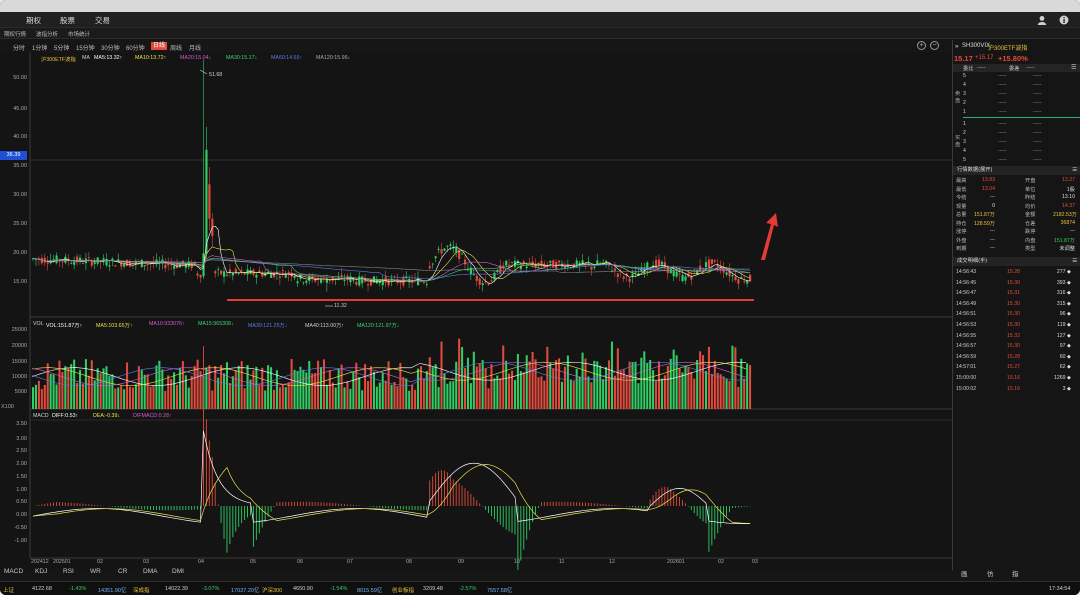 The height and width of the screenshot is (595, 1080). Describe the element at coordinates (176, 589) in the screenshot. I see `status-index-value: 14022.39` at that location.